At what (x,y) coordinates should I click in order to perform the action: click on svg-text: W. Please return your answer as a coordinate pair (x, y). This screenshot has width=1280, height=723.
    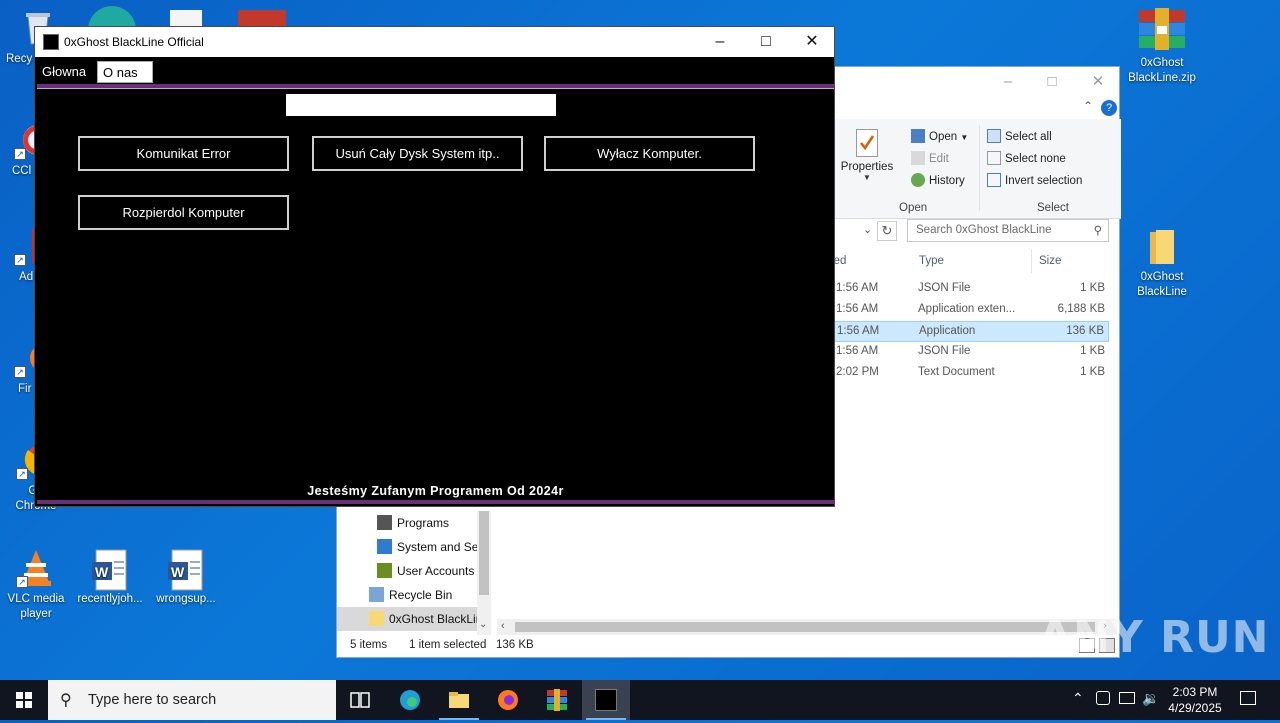
    Looking at the image, I should click on (102, 572).